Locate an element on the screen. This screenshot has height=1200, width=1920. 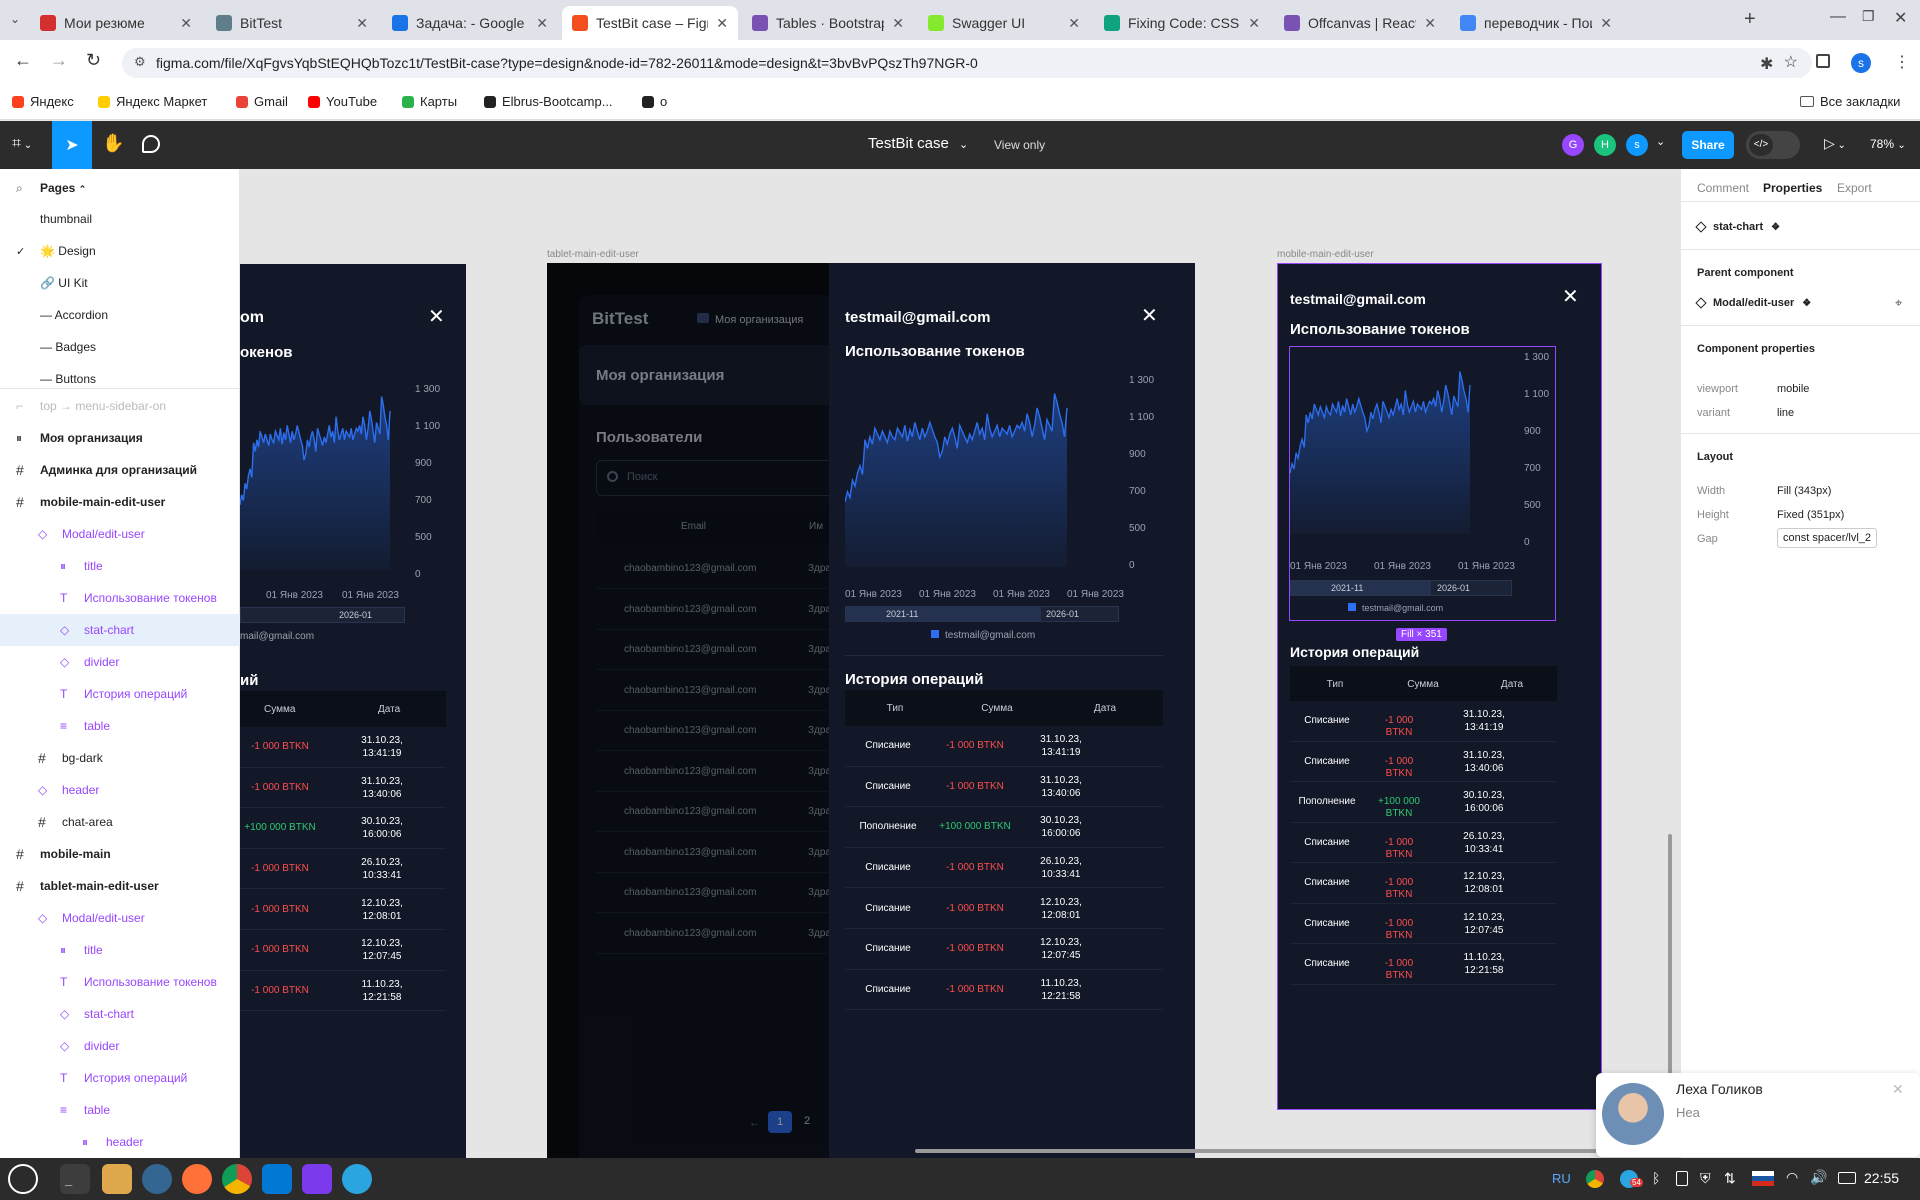
partial-close-icon: ✕ is located at coordinates (436, 316).